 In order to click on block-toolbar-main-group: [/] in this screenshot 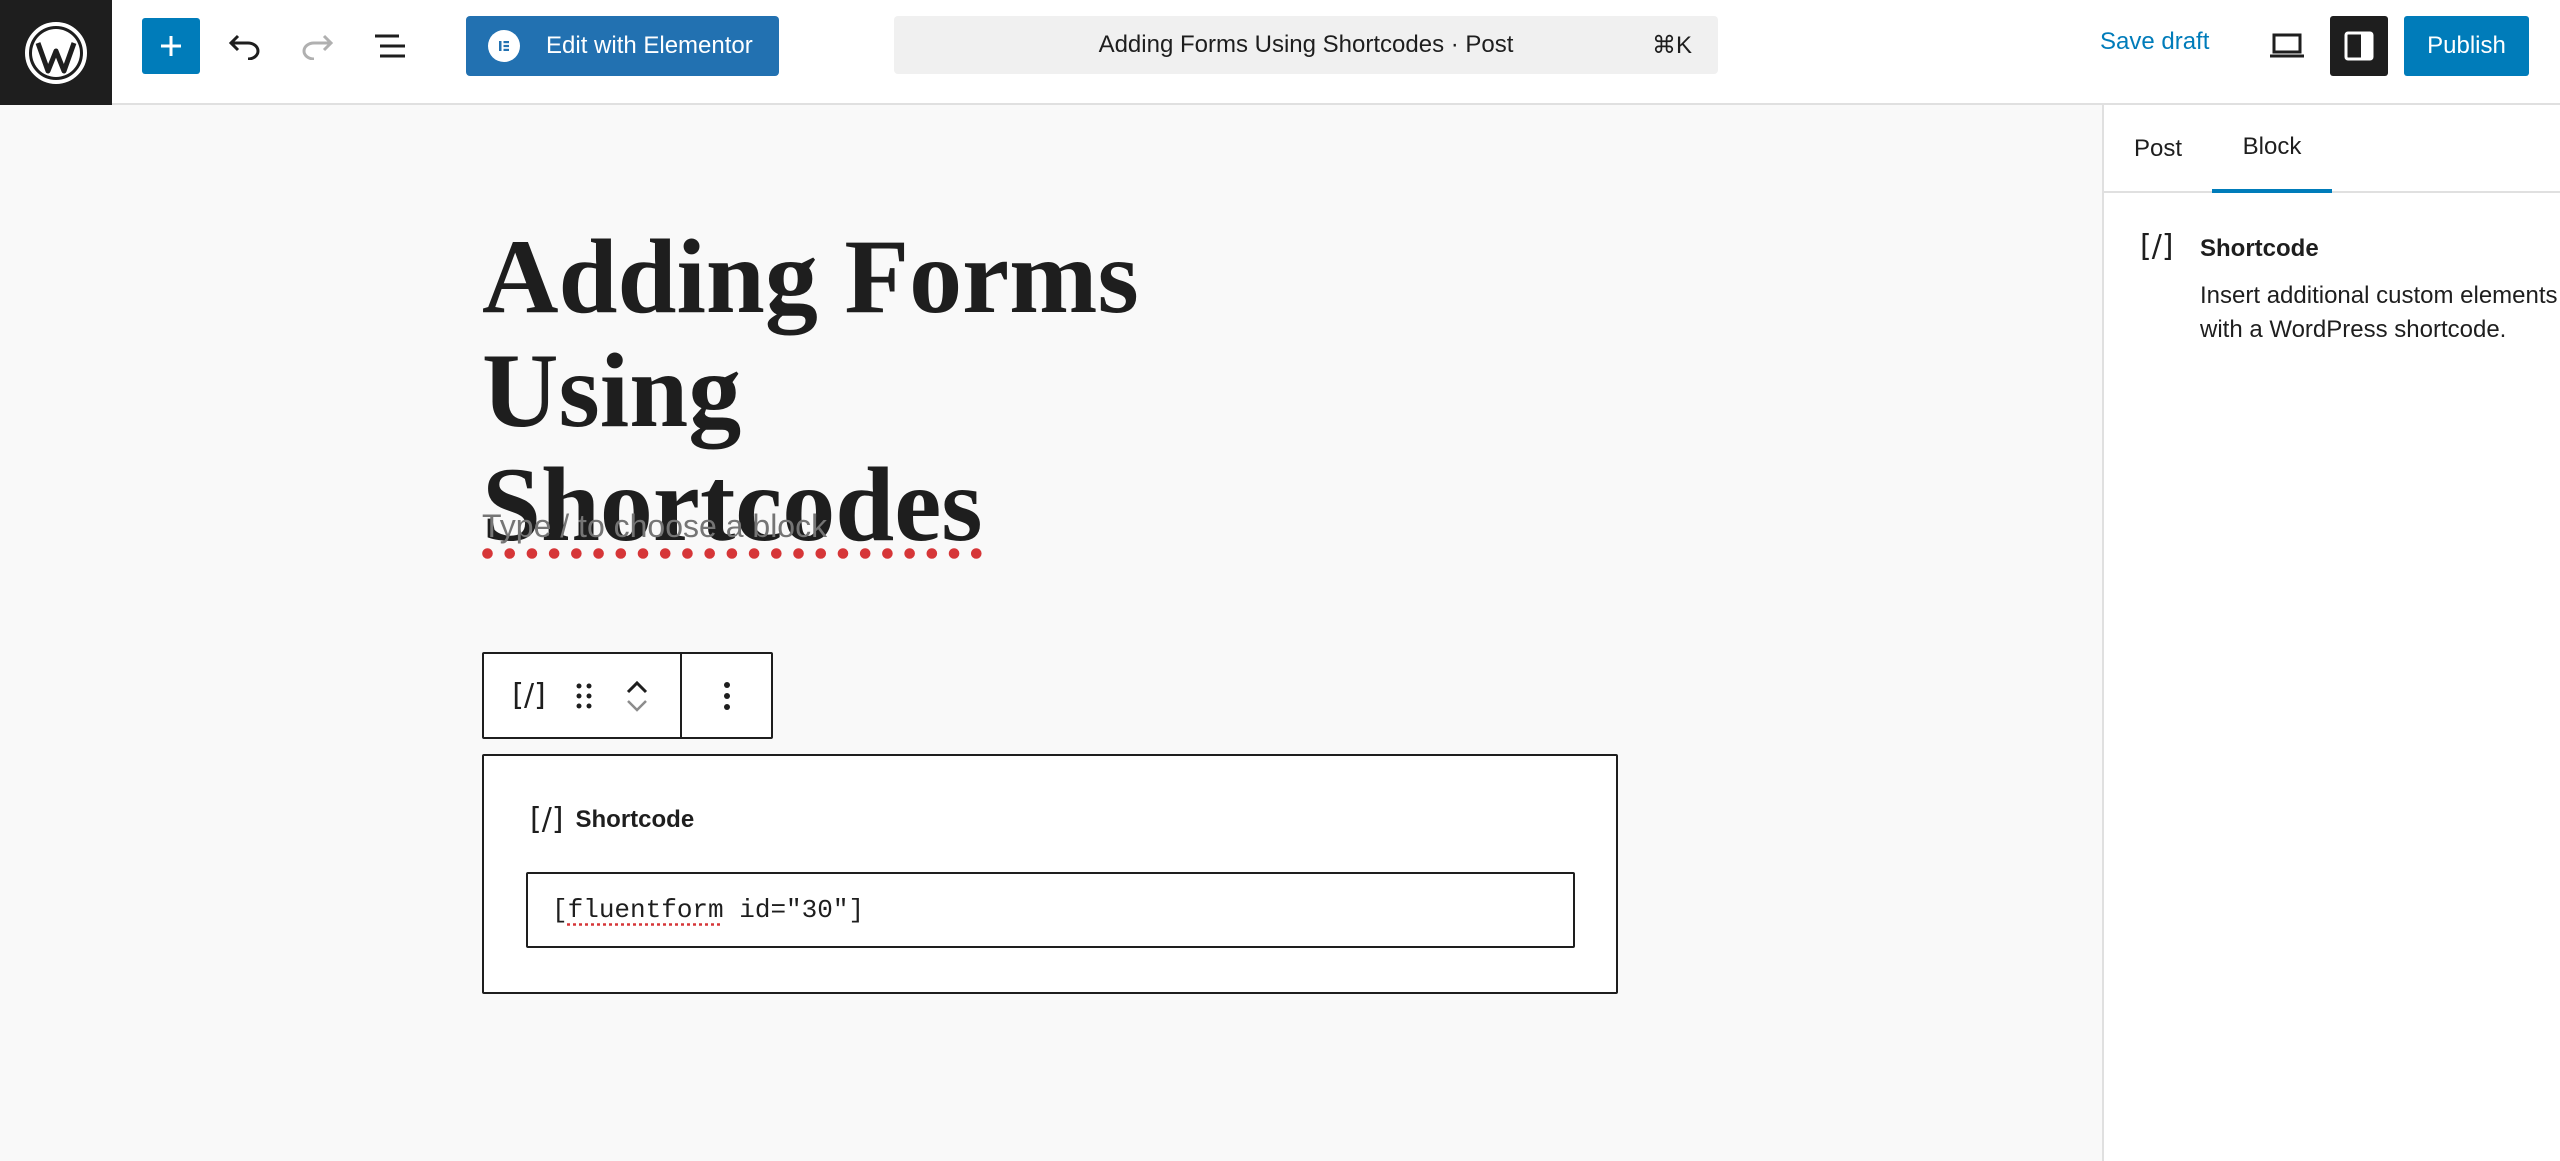, I will do `click(583, 695)`.